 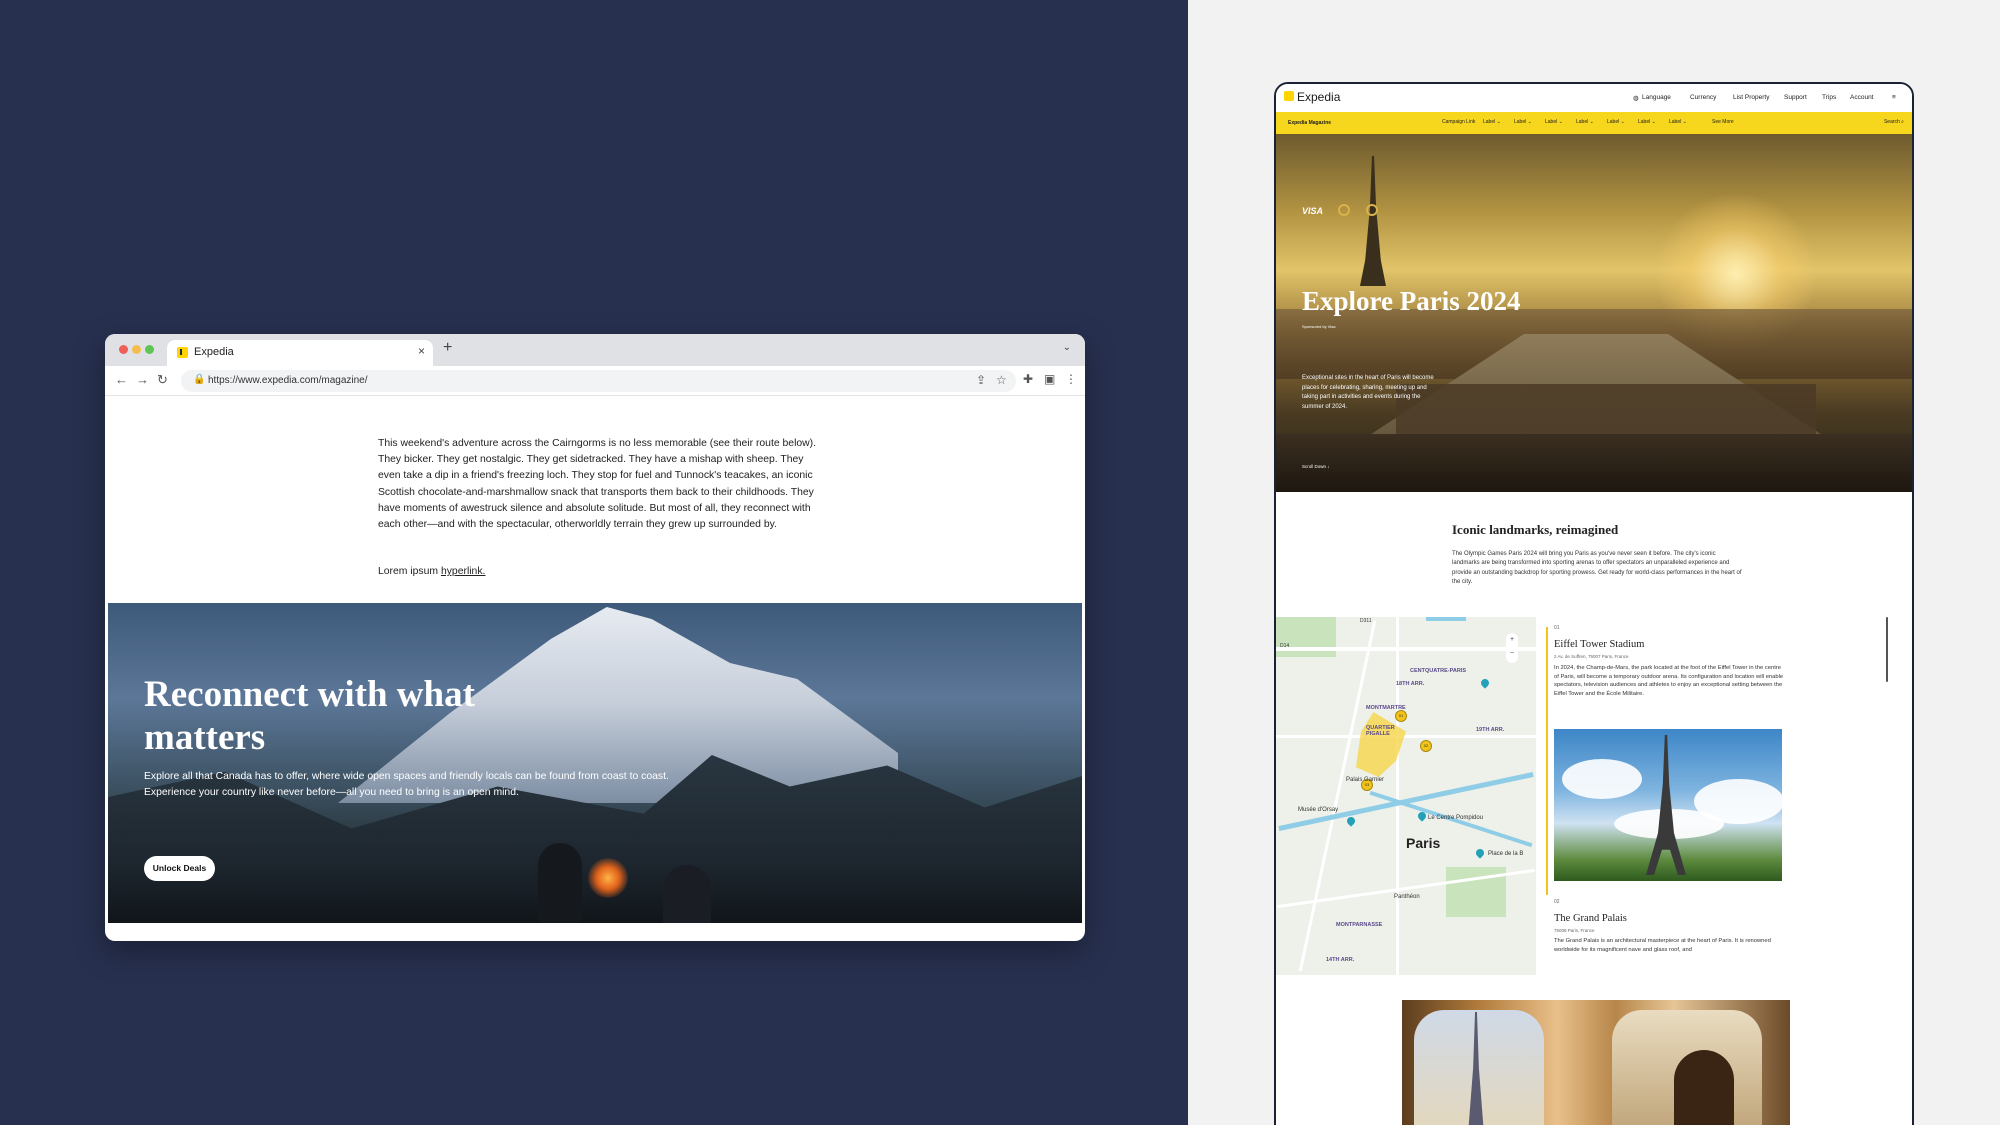 I want to click on eiffel-tower-silhouette, so click(x=1373, y=221).